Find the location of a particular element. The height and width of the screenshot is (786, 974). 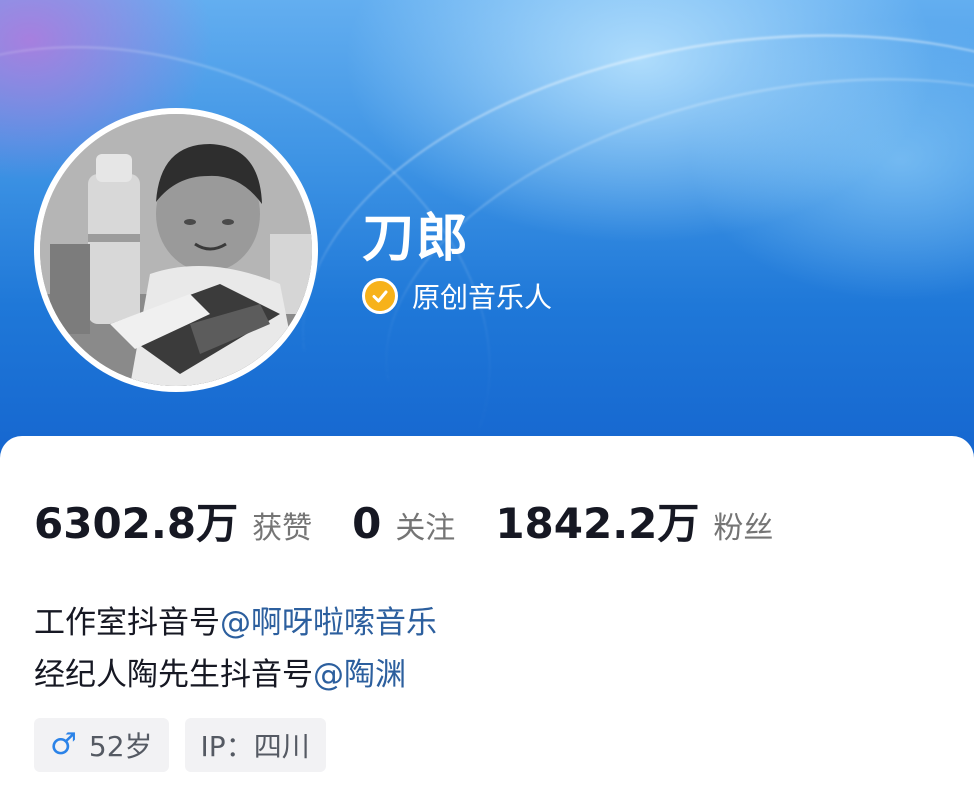

avatar-photo-illustration is located at coordinates (176, 250).